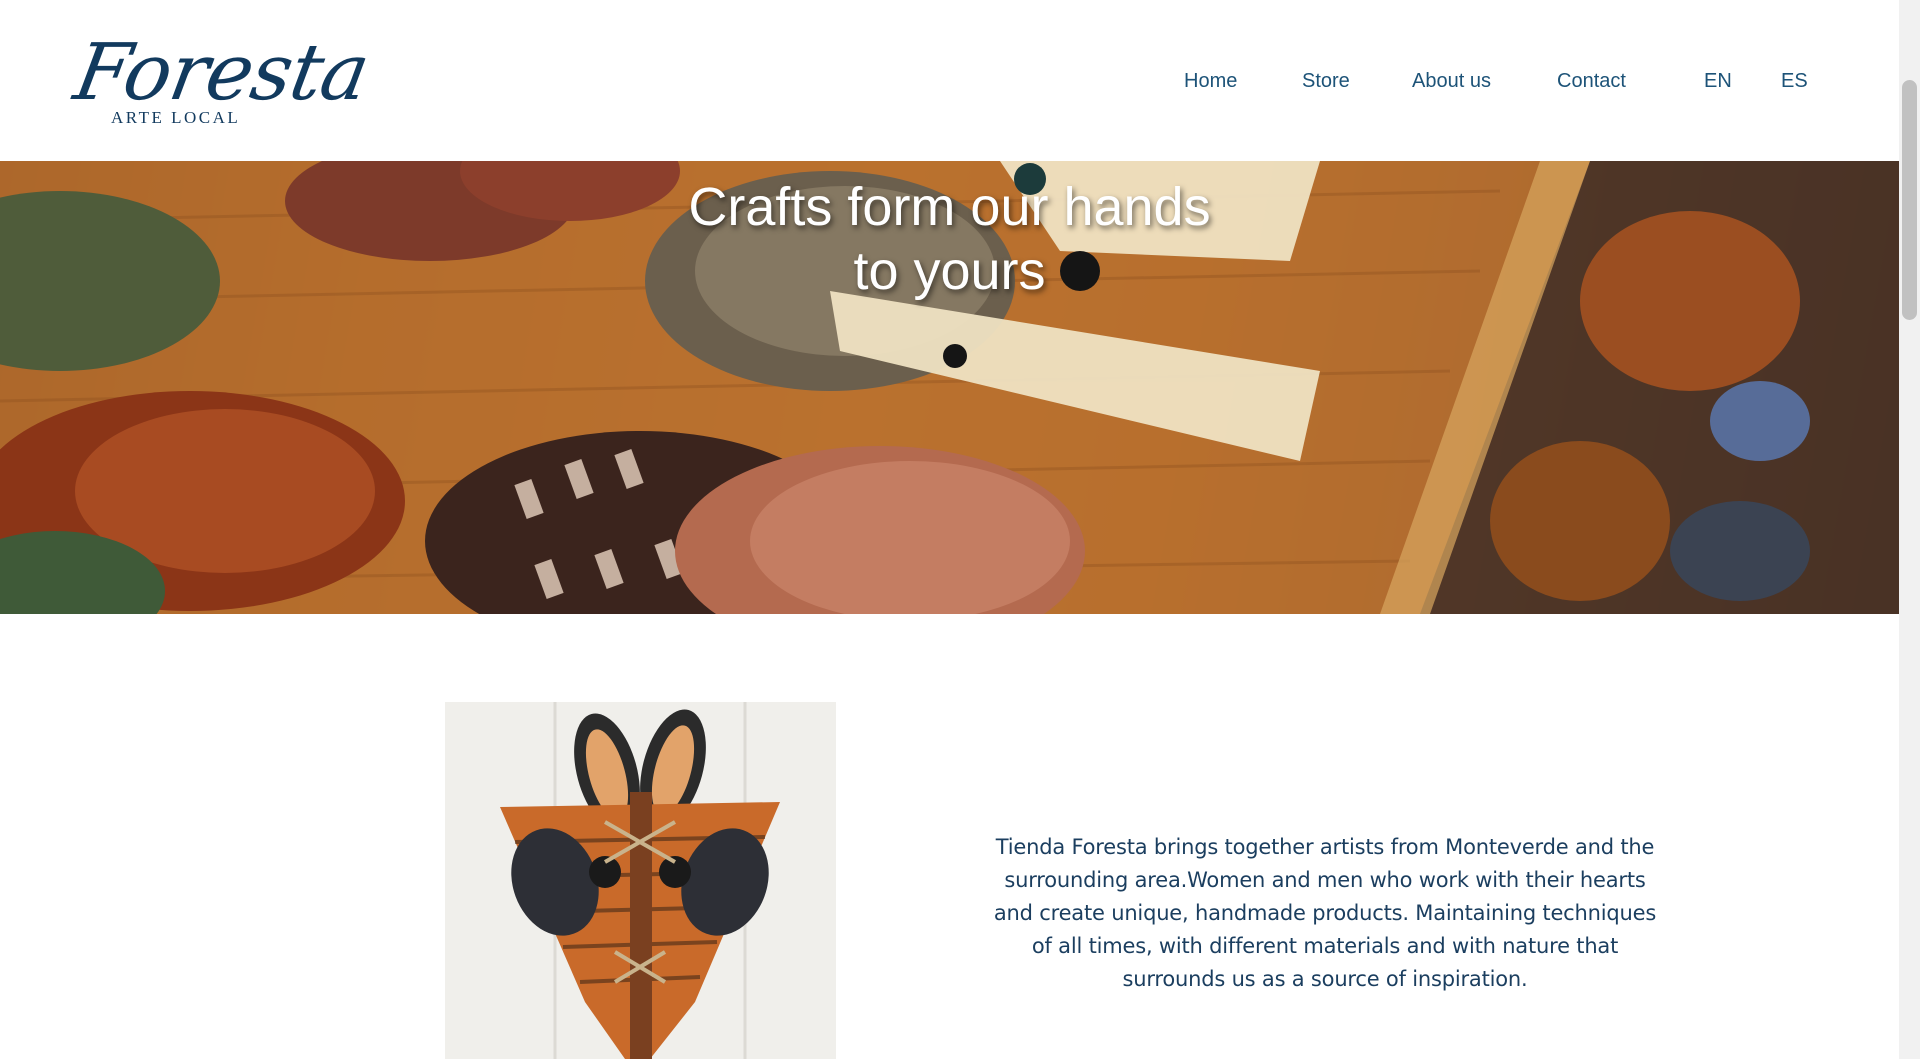 The height and width of the screenshot is (1059, 1920). Describe the element at coordinates (1326, 81) in the screenshot. I see `nav-store-link: Store` at that location.